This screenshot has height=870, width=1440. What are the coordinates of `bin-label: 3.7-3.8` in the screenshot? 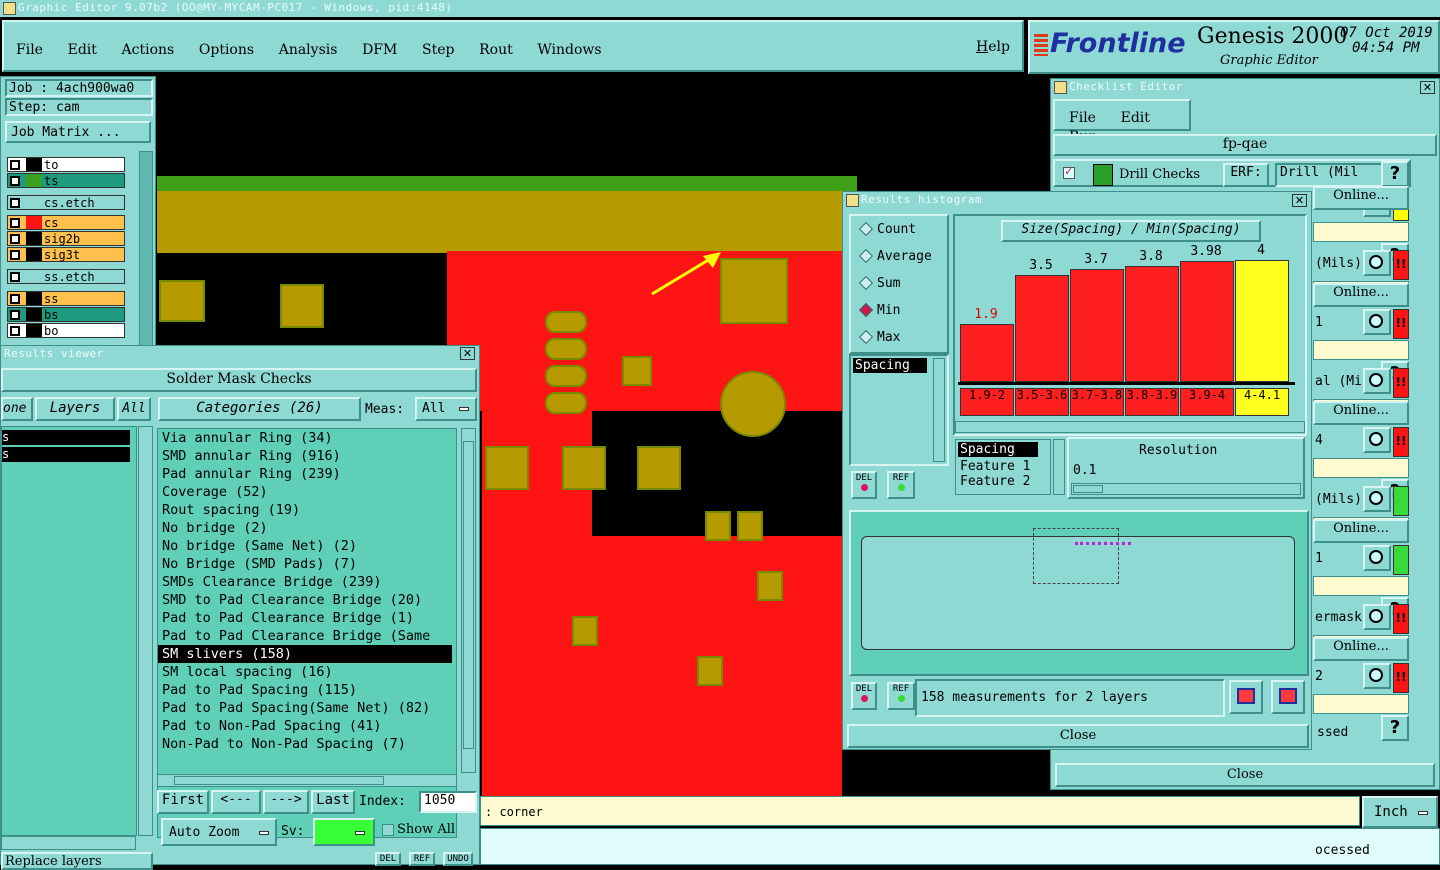 It's located at (1097, 402).